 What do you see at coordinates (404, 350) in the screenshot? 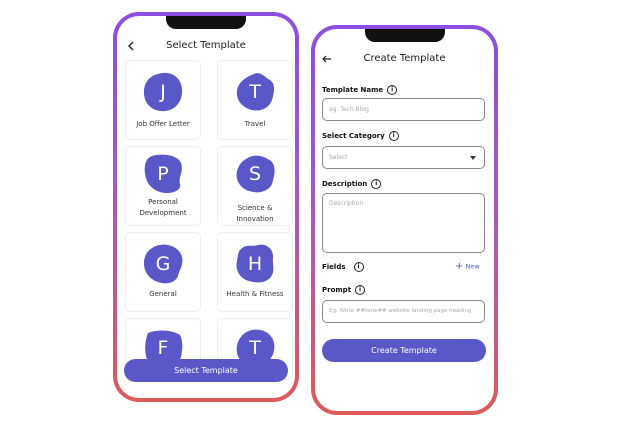
I see `create-template-button: Create Template` at bounding box center [404, 350].